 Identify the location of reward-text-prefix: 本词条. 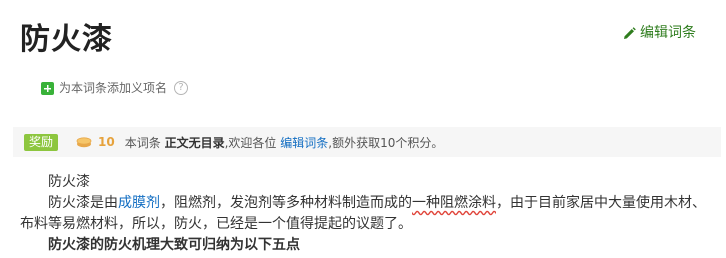
(142, 142).